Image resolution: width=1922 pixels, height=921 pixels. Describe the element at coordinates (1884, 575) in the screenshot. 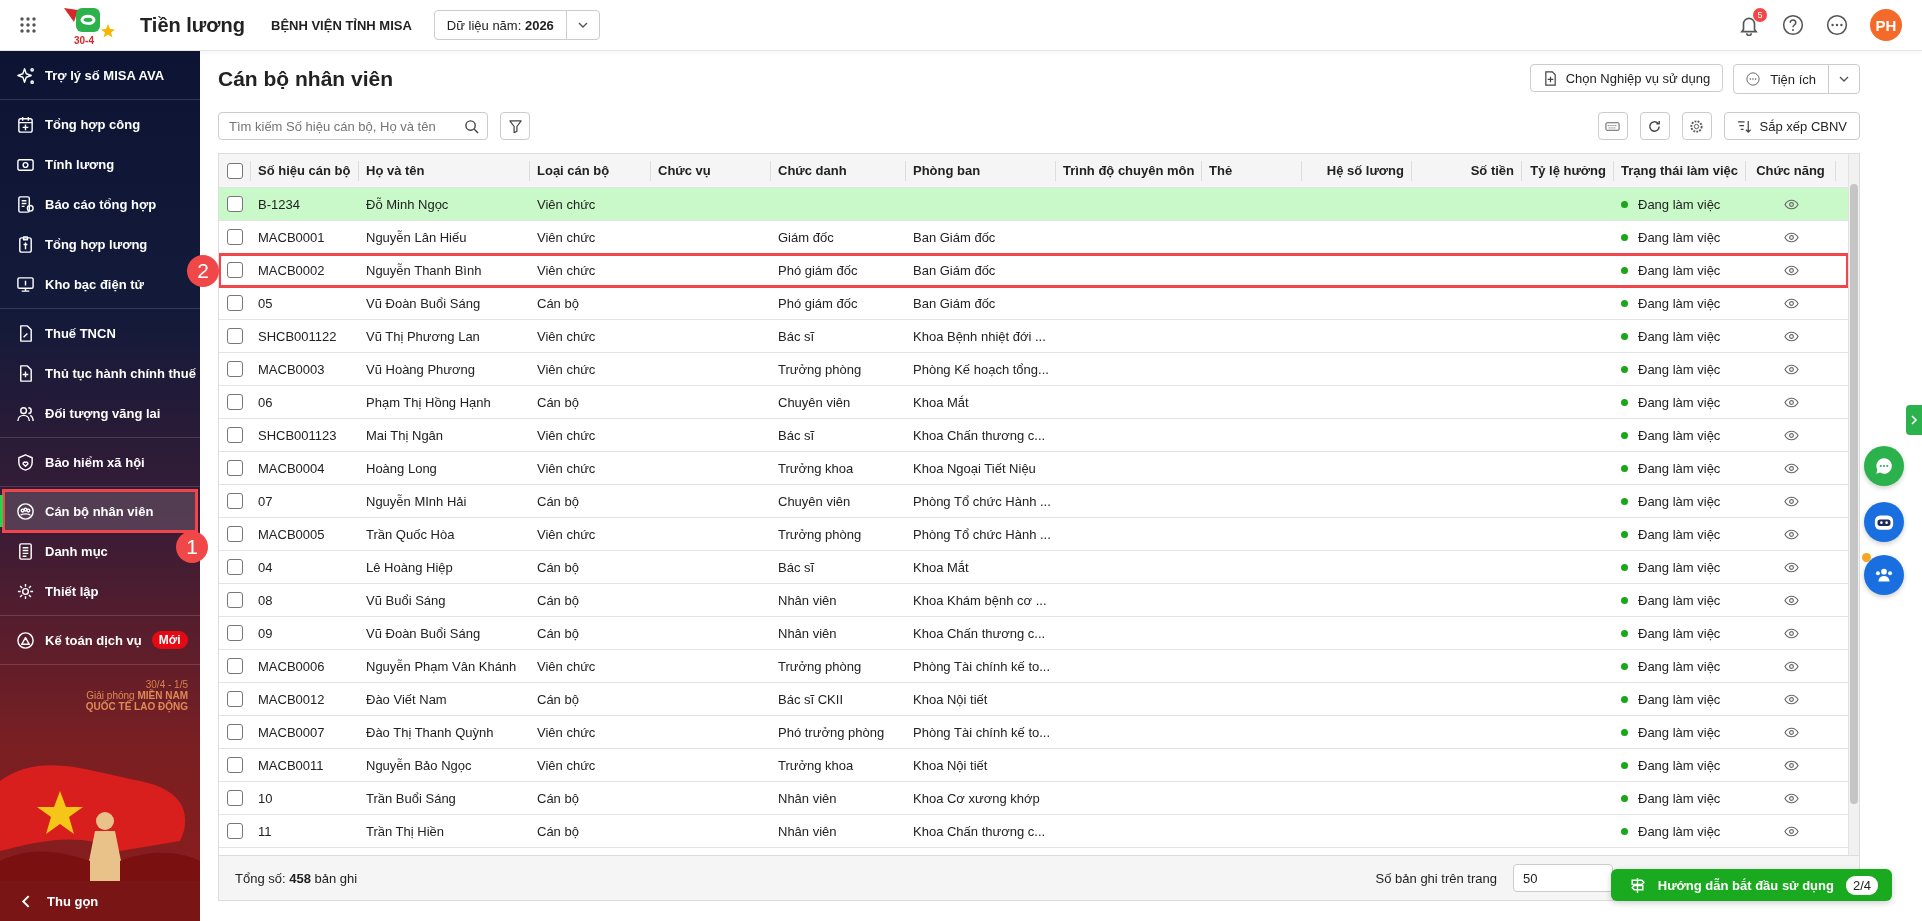

I see `community-button` at that location.